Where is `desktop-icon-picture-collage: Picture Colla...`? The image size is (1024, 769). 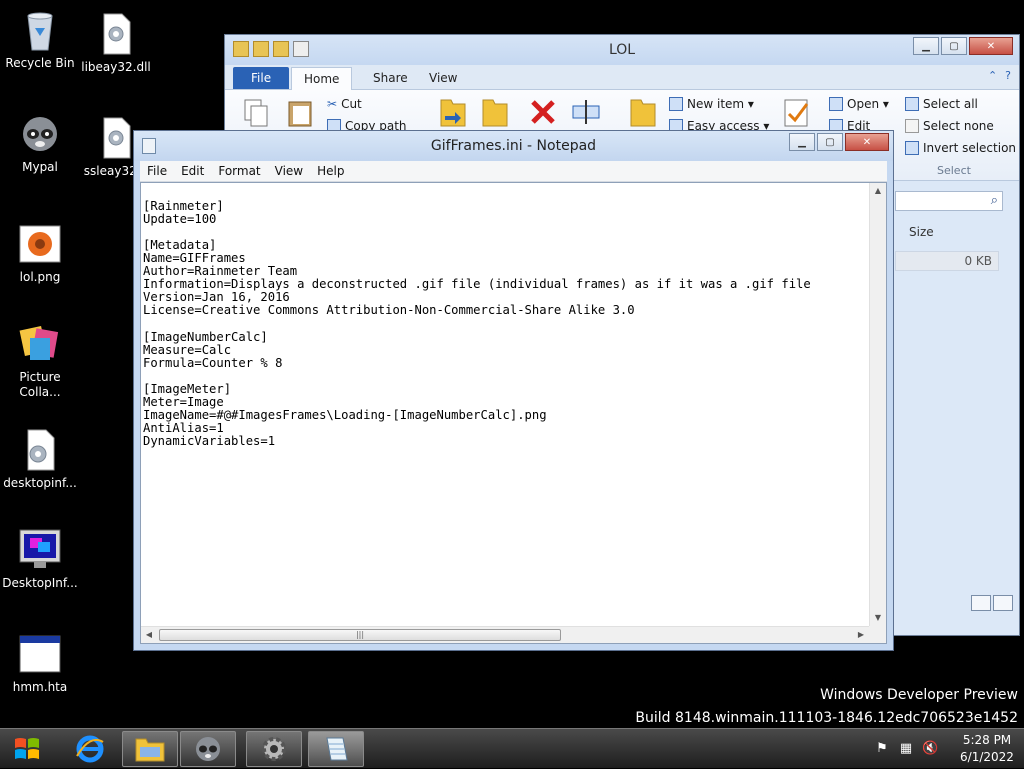 desktop-icon-picture-collage: Picture Colla... is located at coordinates (40, 361).